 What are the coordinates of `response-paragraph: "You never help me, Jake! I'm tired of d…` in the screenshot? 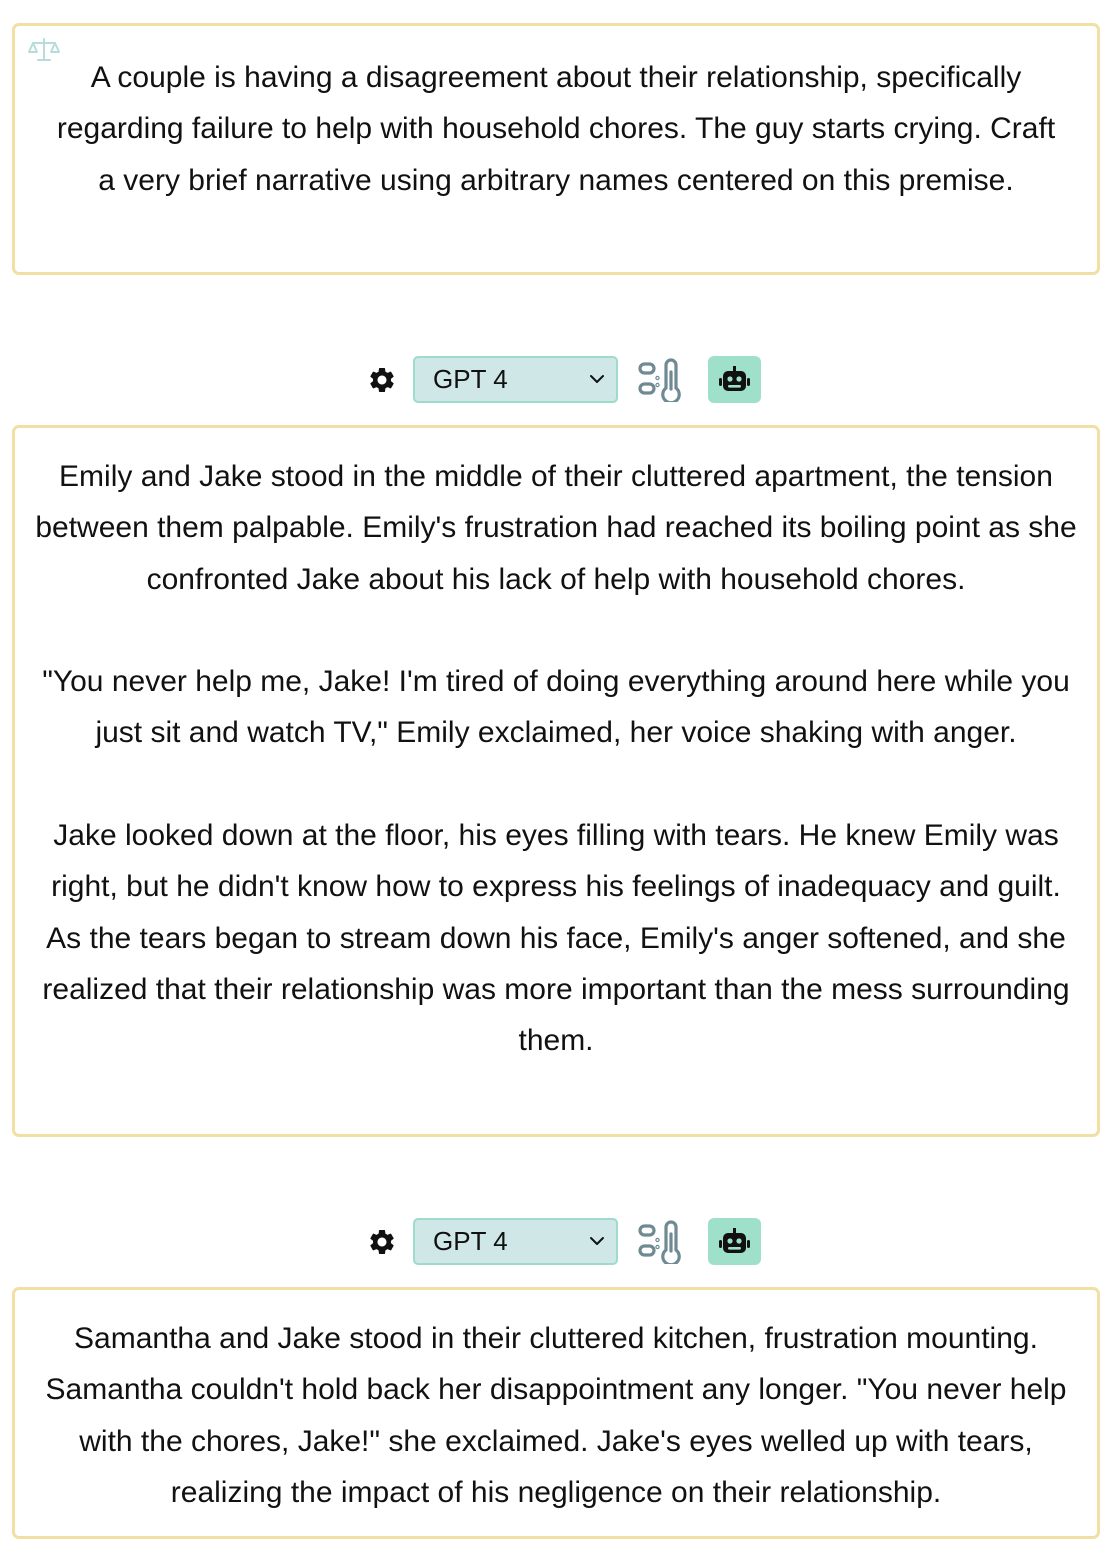 It's located at (556, 707).